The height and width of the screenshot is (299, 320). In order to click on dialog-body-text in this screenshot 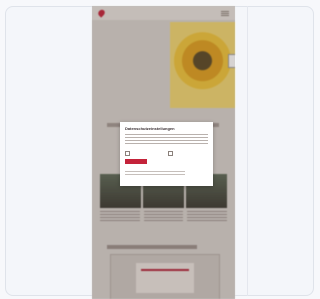, I will do `click(166, 139)`.